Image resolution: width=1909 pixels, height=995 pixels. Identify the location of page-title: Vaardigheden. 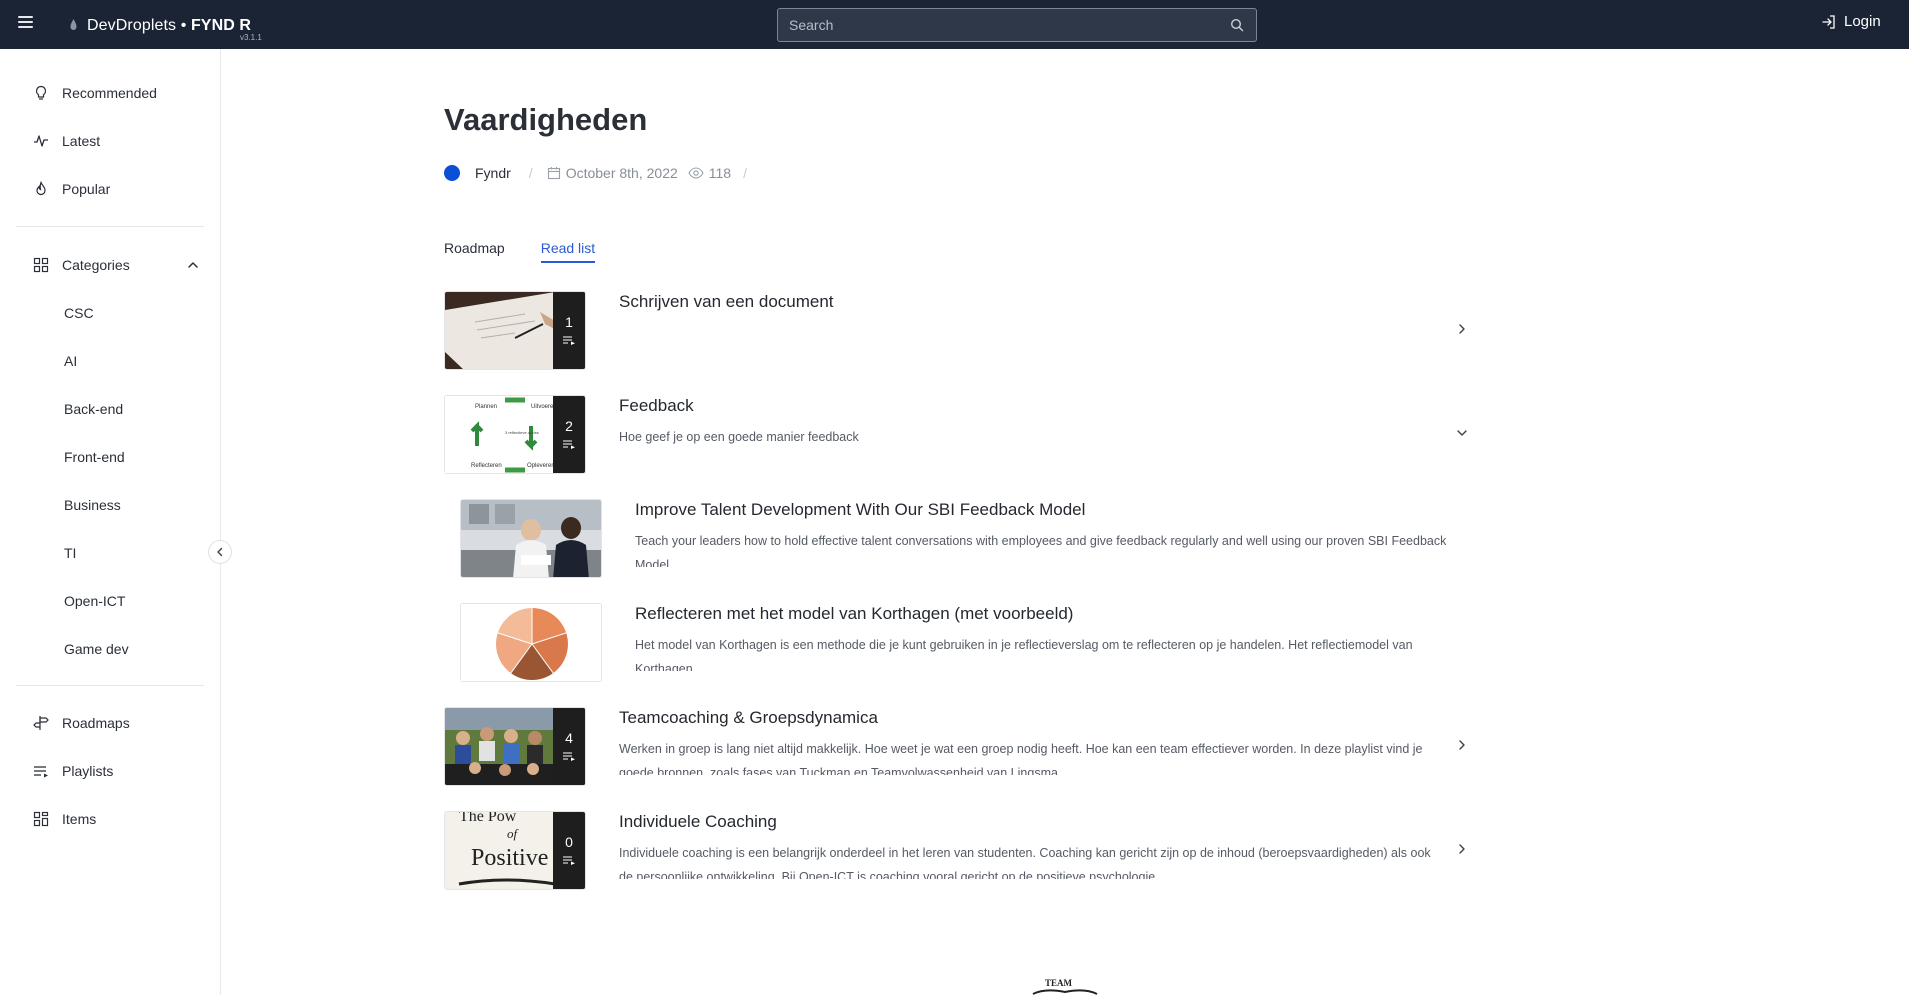
(546, 119).